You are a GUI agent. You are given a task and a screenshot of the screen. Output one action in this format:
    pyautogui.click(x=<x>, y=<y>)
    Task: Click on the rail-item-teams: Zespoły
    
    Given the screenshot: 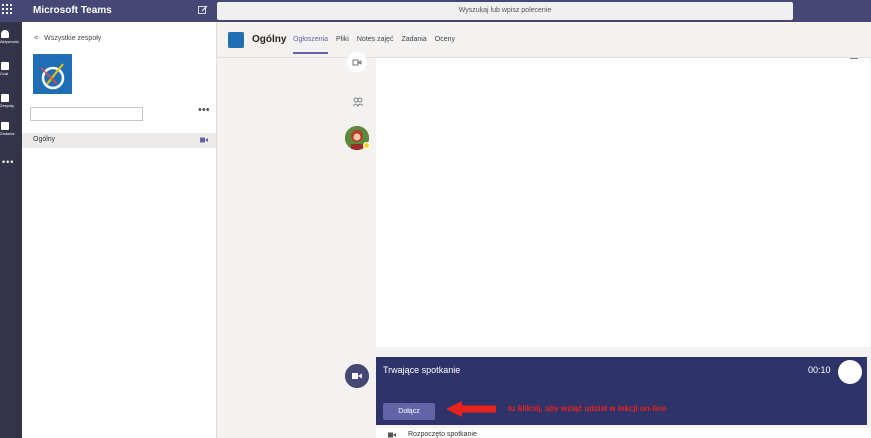 What is the action you would take?
    pyautogui.click(x=11, y=108)
    